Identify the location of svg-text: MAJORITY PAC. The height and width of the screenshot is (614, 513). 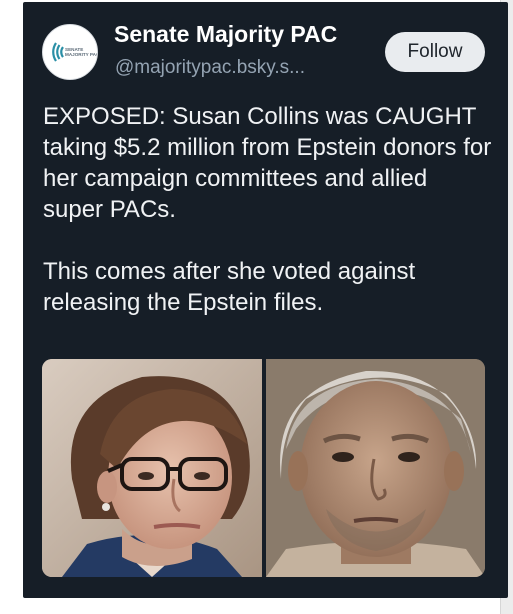
(81, 54).